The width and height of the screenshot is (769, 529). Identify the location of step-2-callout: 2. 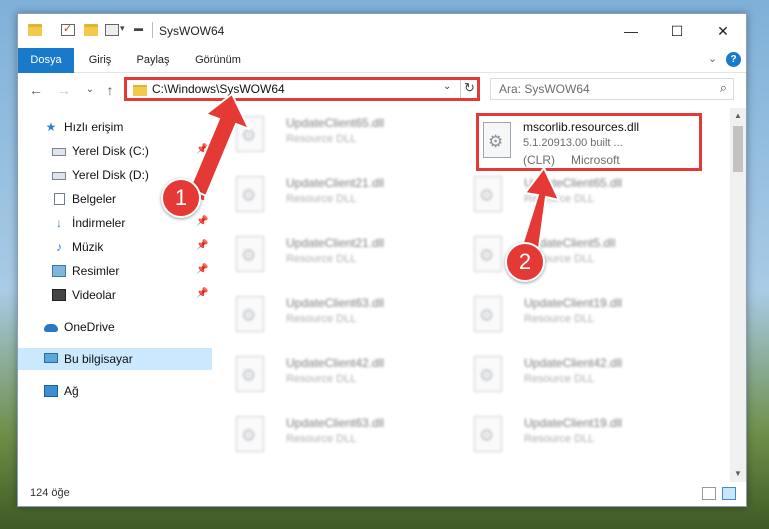
(525, 262).